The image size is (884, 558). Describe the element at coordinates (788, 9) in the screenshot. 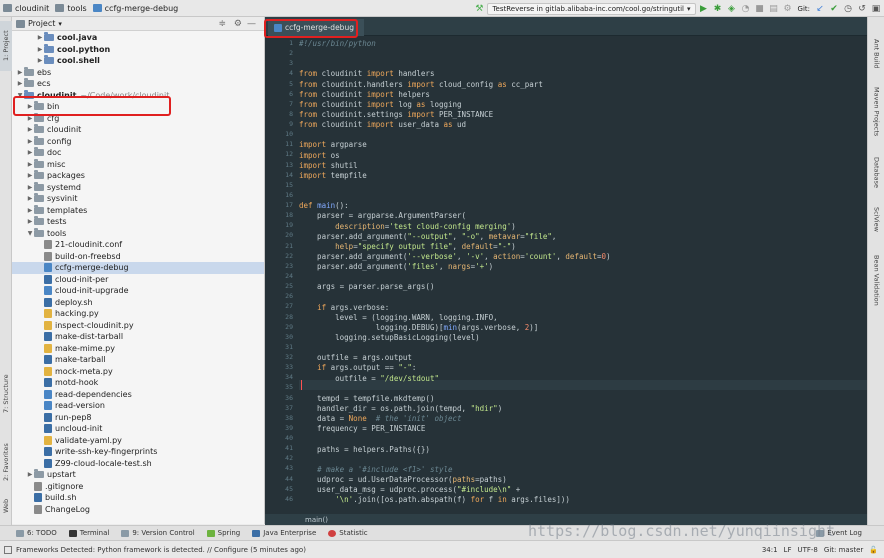

I see `settings-icon: ⚙` at that location.